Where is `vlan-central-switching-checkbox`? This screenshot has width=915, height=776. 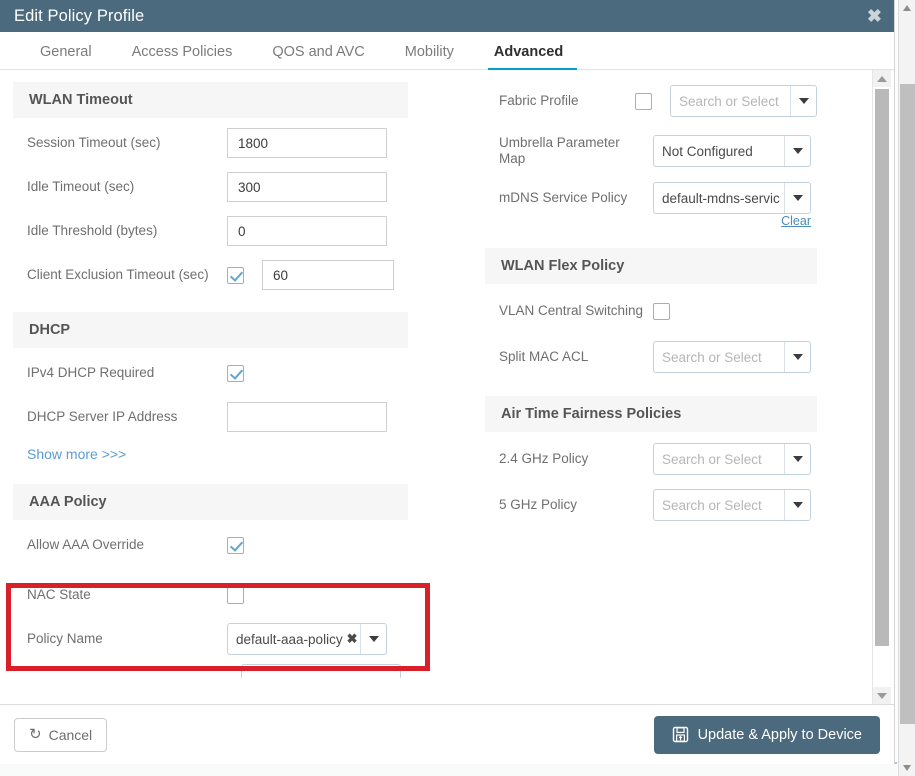 vlan-central-switching-checkbox is located at coordinates (661, 311).